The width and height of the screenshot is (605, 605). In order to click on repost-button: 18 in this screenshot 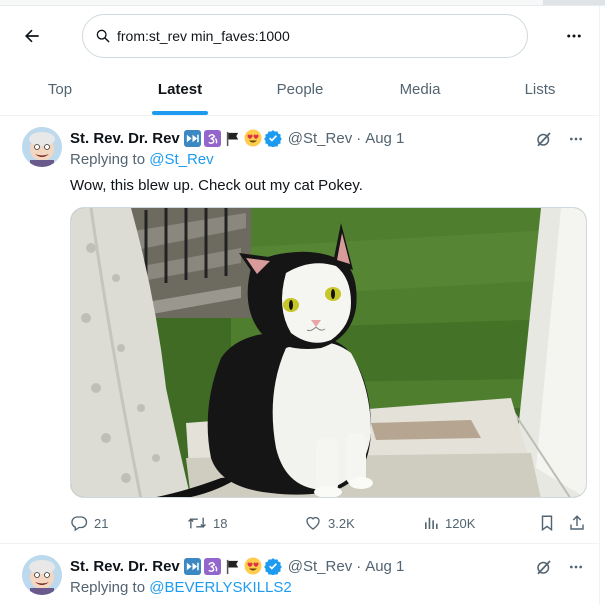, I will do `click(207, 523)`.